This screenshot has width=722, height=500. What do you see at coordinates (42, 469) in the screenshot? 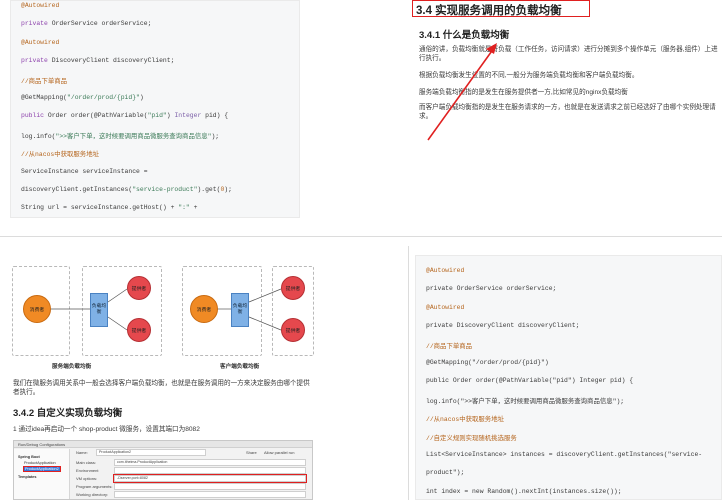
I see `ide-tree-item-product-app-2: ProductApplication2` at bounding box center [42, 469].